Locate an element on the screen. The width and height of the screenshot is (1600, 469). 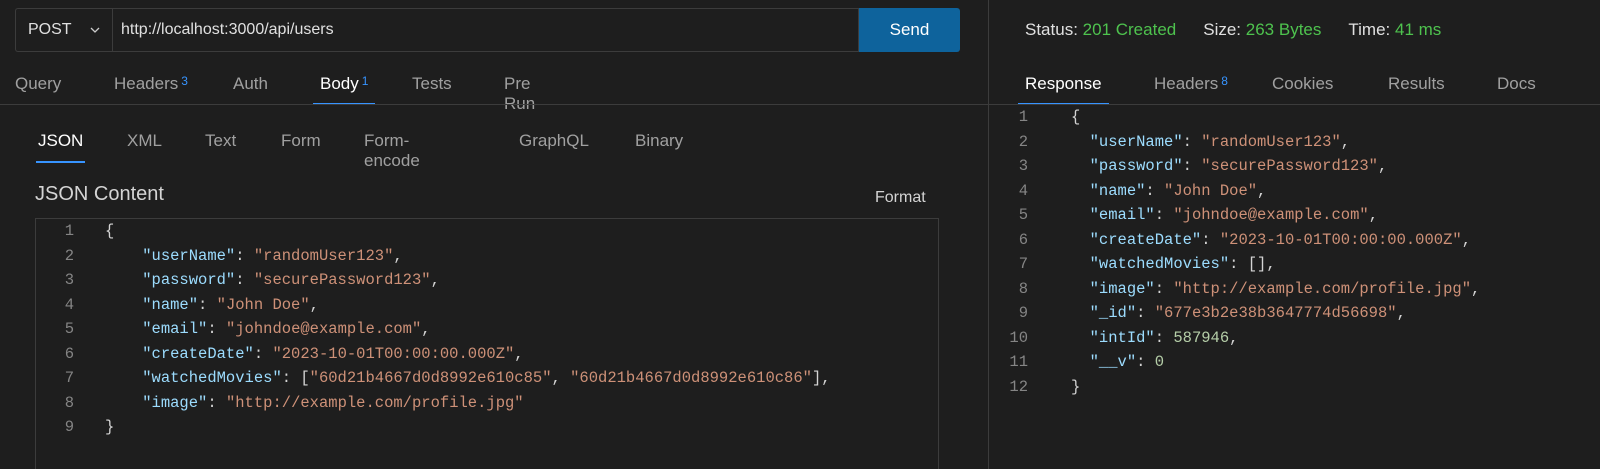
response-code-line: 1{ is located at coordinates (1294, 117).